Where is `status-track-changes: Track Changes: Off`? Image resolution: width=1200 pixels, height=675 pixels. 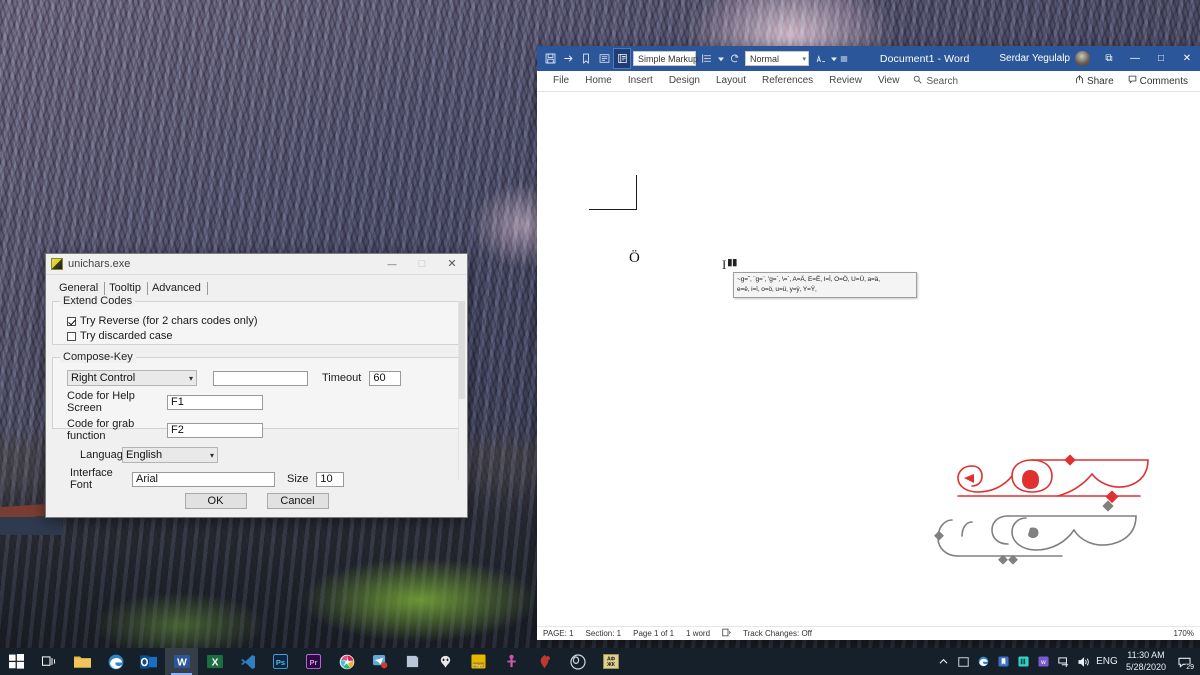
status-track-changes: Track Changes: Off is located at coordinates (777, 633).